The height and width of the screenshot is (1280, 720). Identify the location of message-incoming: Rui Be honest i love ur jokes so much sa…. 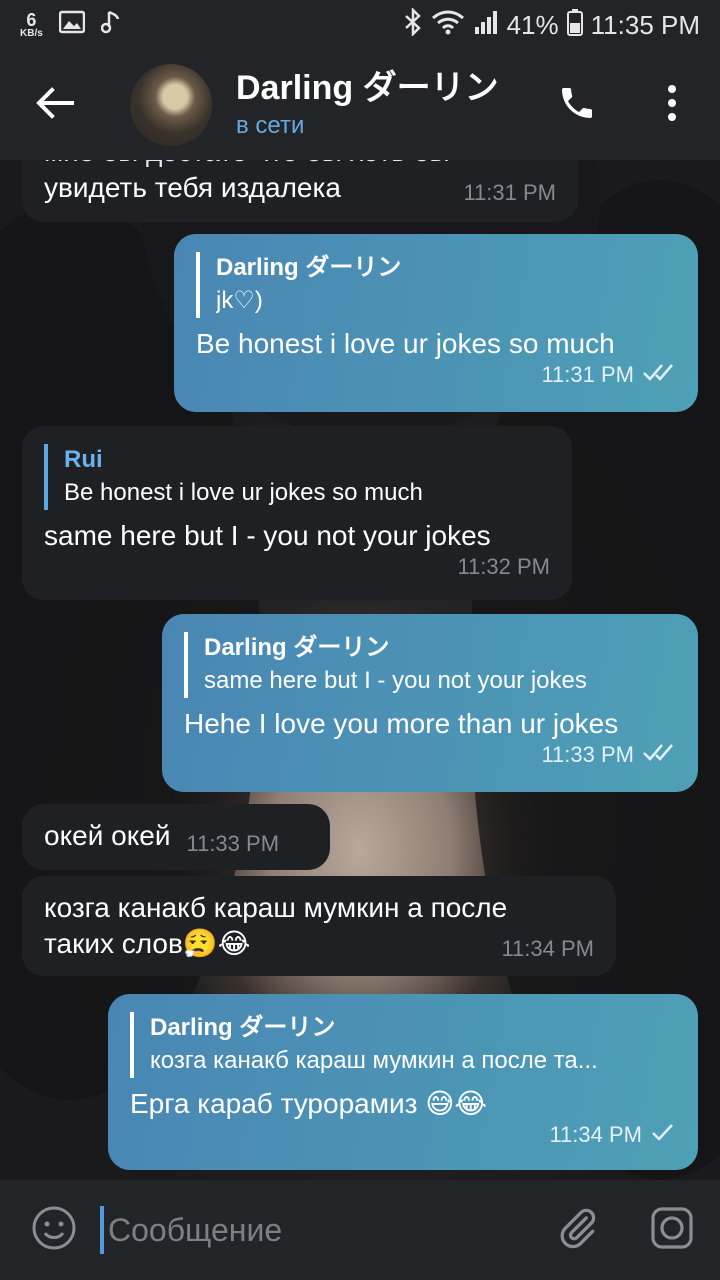
(297, 513).